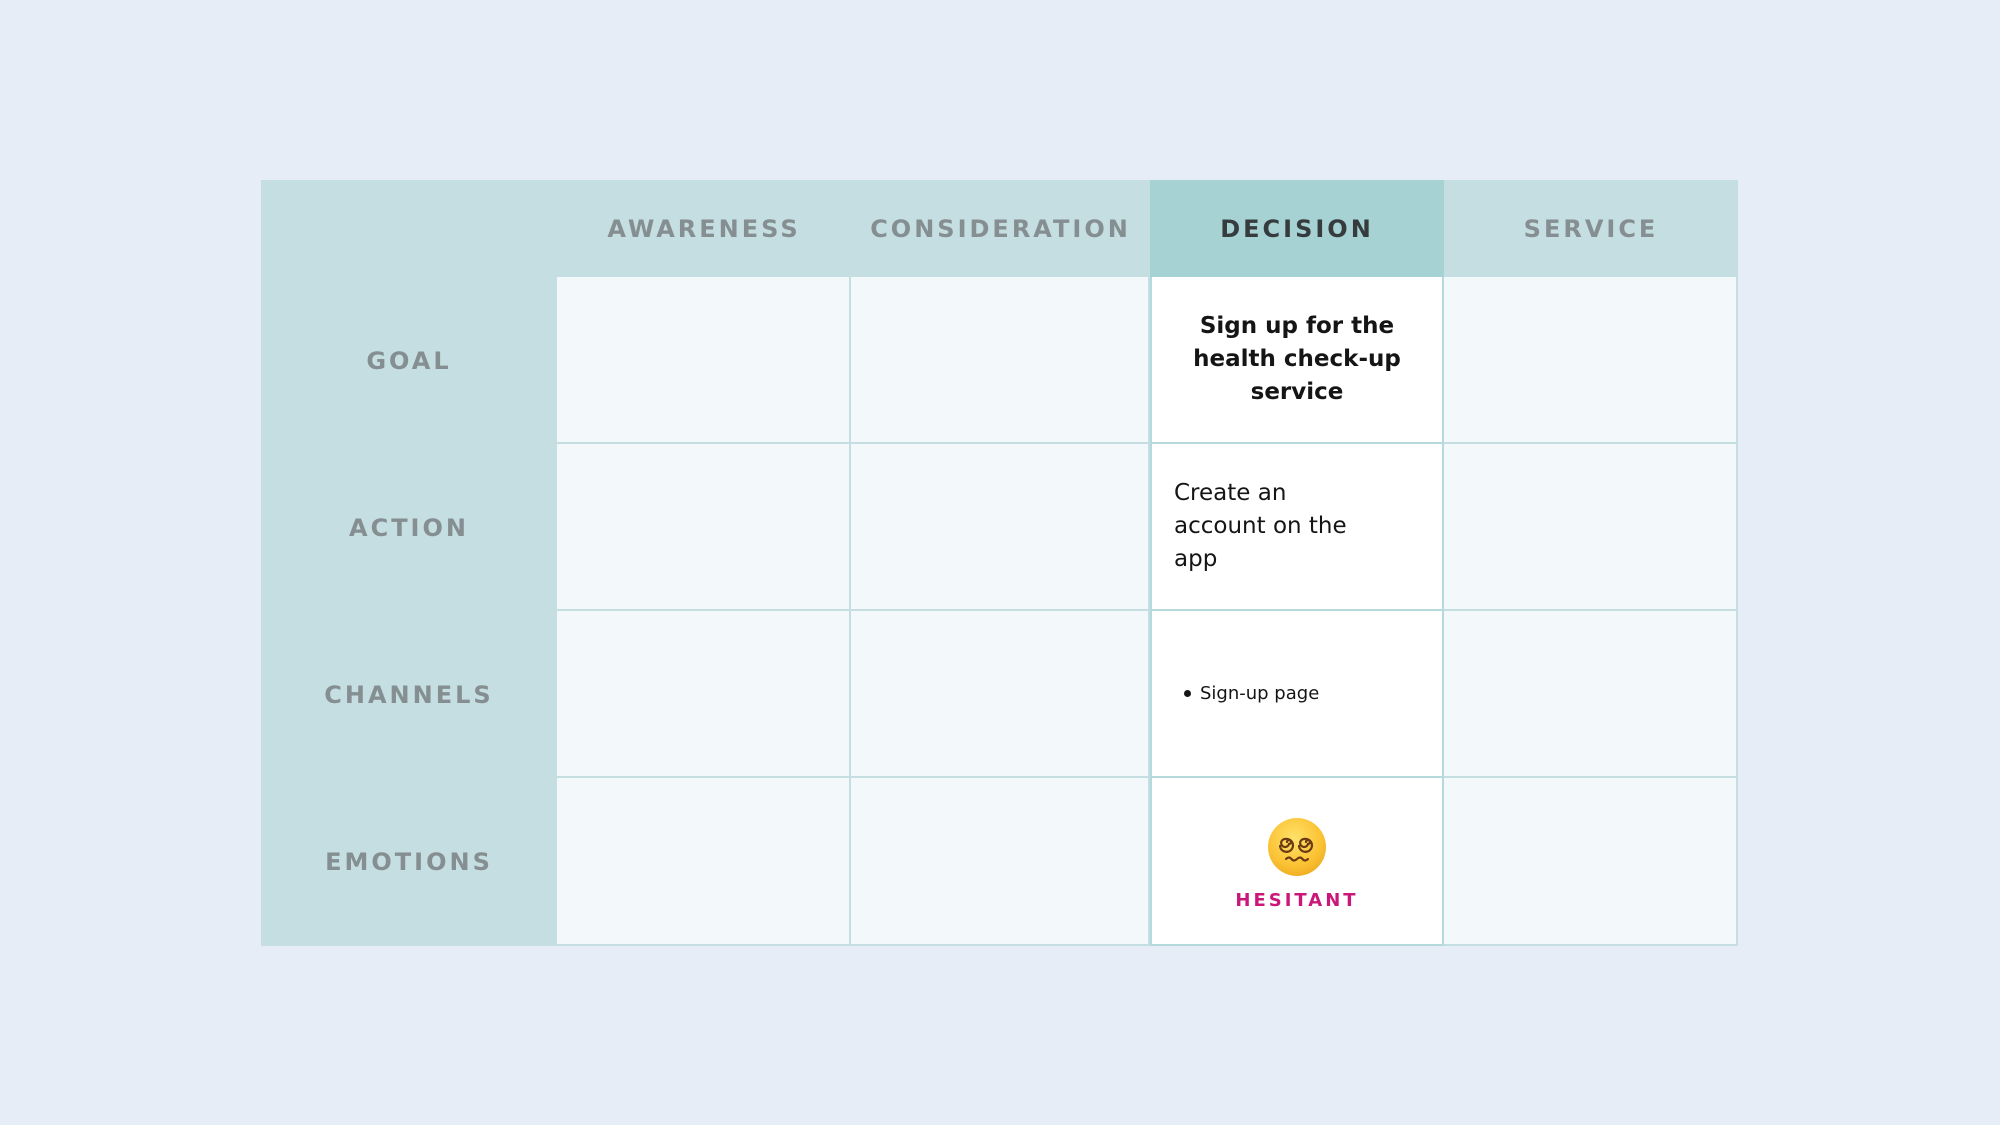 The image size is (2000, 1125). I want to click on cell-emotions-decision: HESITANT, so click(1297, 862).